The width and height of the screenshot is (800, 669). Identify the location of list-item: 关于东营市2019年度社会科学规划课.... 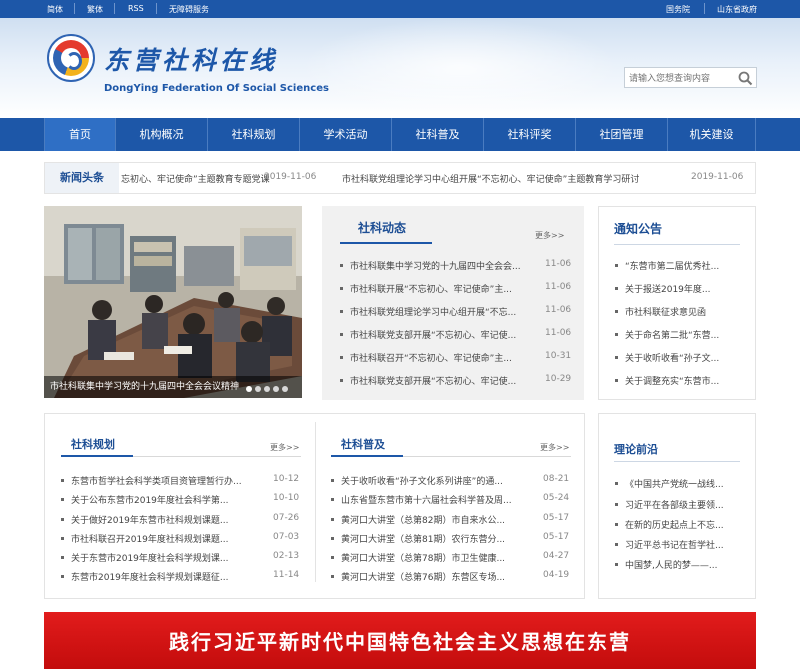
(161, 557).